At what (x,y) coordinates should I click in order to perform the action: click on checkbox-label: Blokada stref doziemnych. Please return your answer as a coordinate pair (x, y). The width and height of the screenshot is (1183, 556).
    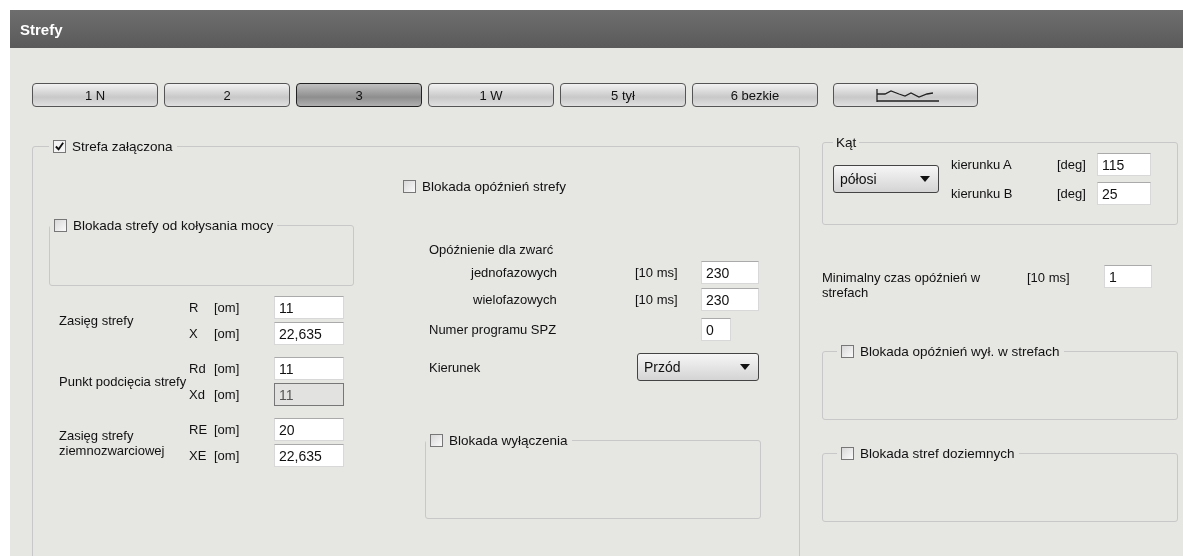
    Looking at the image, I should click on (937, 453).